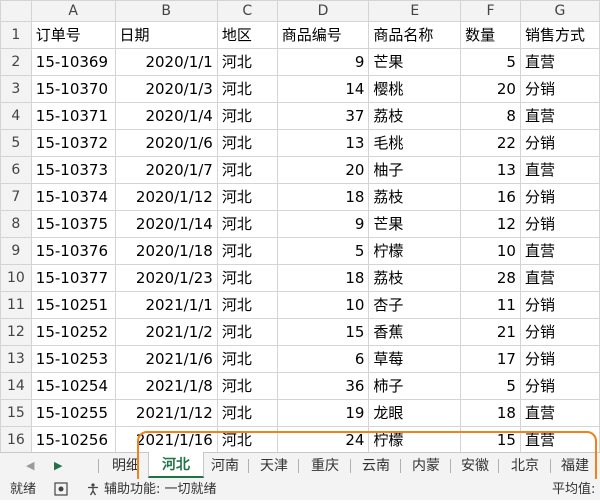 This screenshot has width=600, height=503. What do you see at coordinates (559, 35) in the screenshot?
I see `cell: 销售方式` at bounding box center [559, 35].